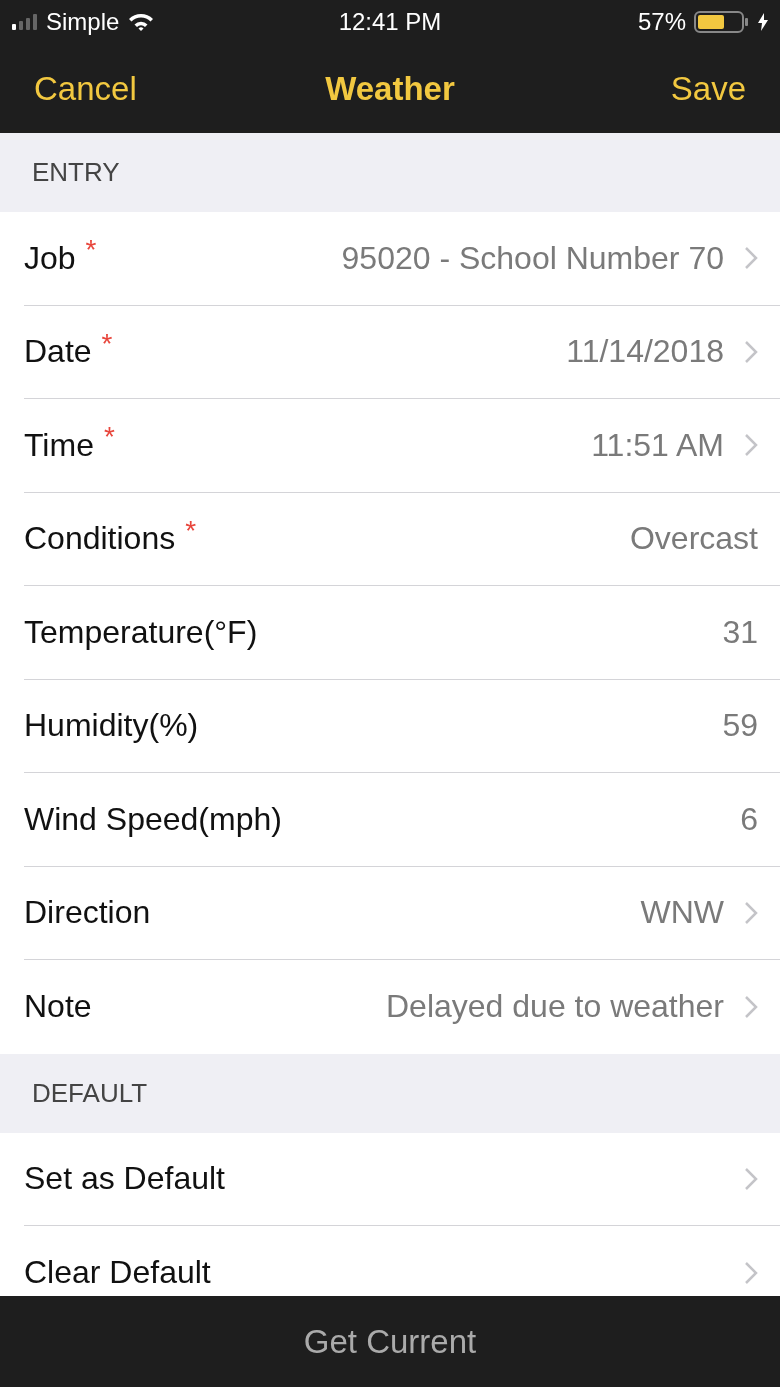 Image resolution: width=780 pixels, height=1387 pixels. I want to click on row-label: Direction, so click(87, 913).